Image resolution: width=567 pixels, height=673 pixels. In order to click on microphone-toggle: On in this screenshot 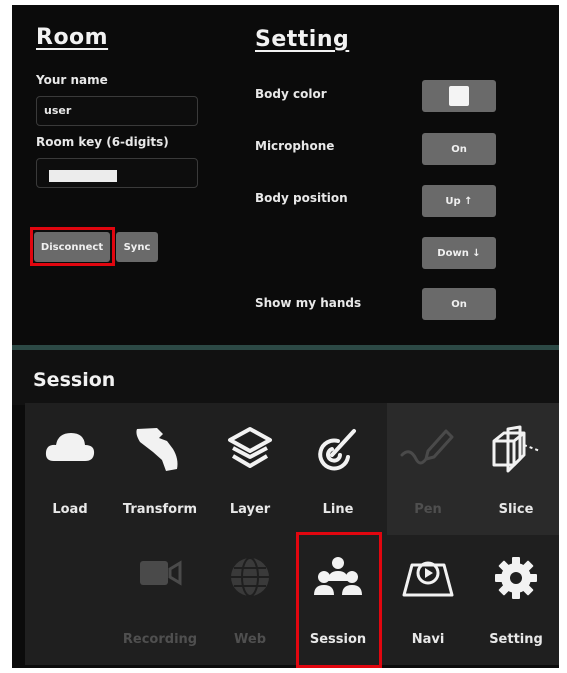, I will do `click(459, 149)`.